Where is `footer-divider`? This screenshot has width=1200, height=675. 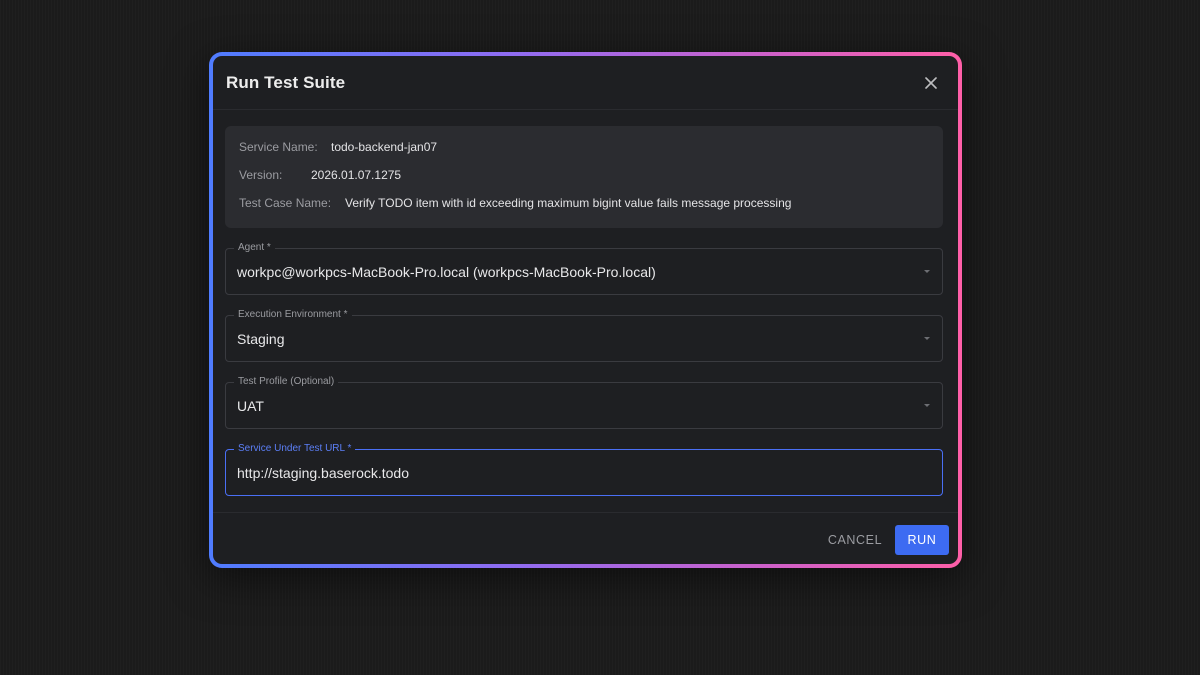 footer-divider is located at coordinates (585, 512).